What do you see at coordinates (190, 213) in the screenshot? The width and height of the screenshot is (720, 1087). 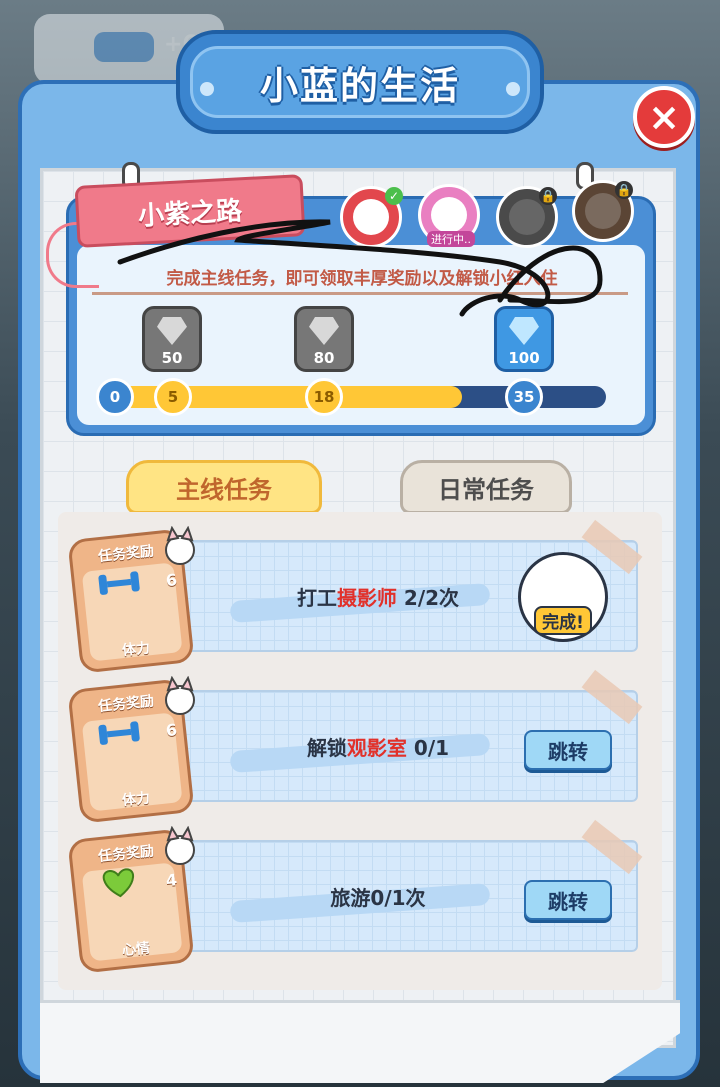 I see `road-tag-label: 小紫之路` at bounding box center [190, 213].